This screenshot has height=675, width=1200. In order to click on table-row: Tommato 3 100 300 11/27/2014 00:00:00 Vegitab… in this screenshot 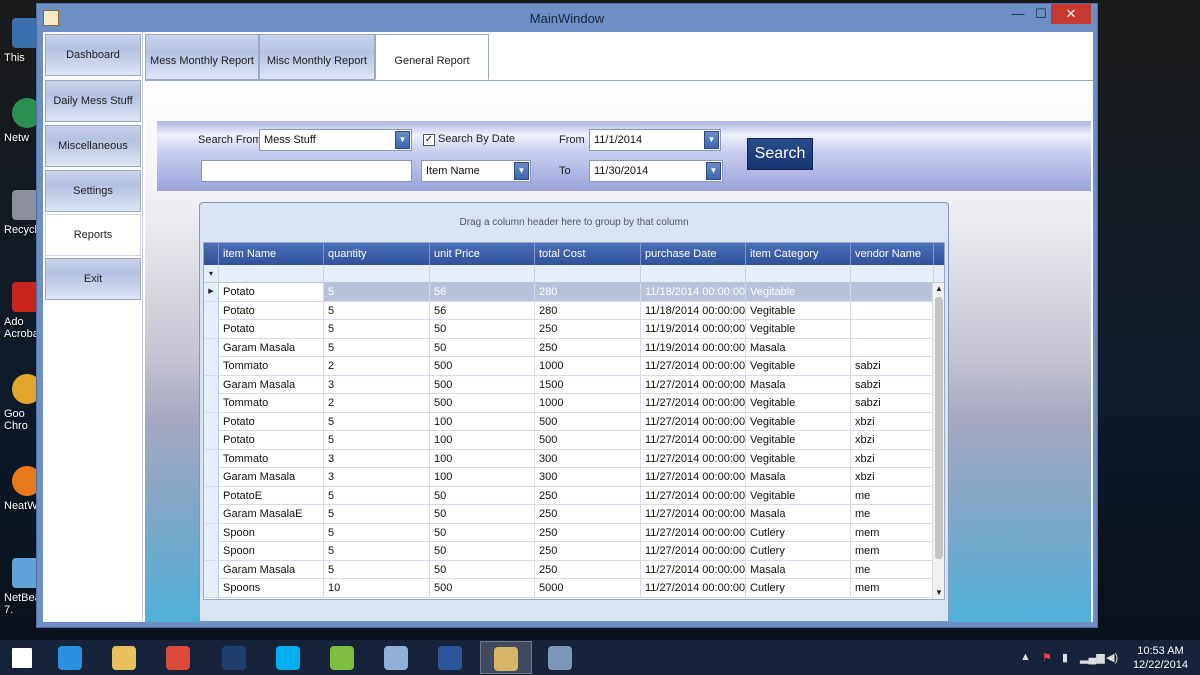, I will do `click(569, 458)`.